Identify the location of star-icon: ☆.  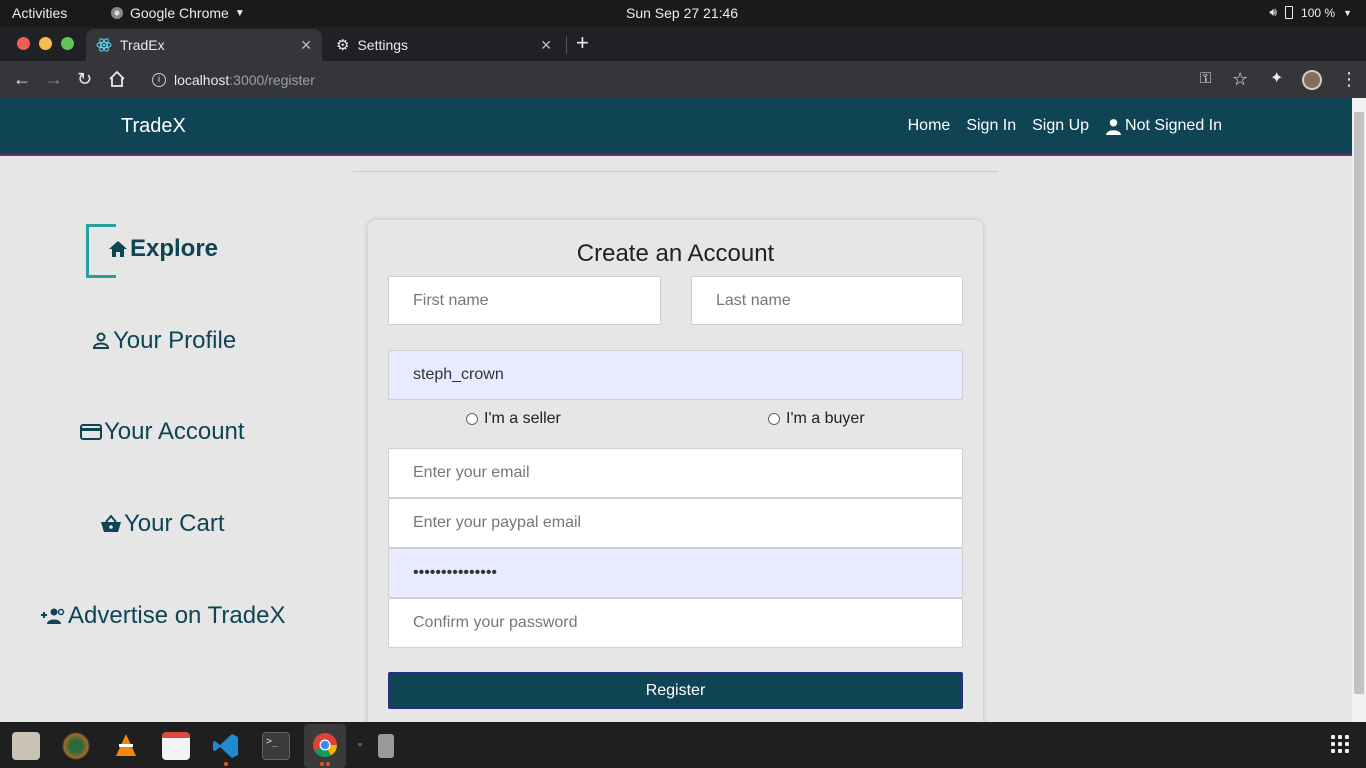
(1240, 79).